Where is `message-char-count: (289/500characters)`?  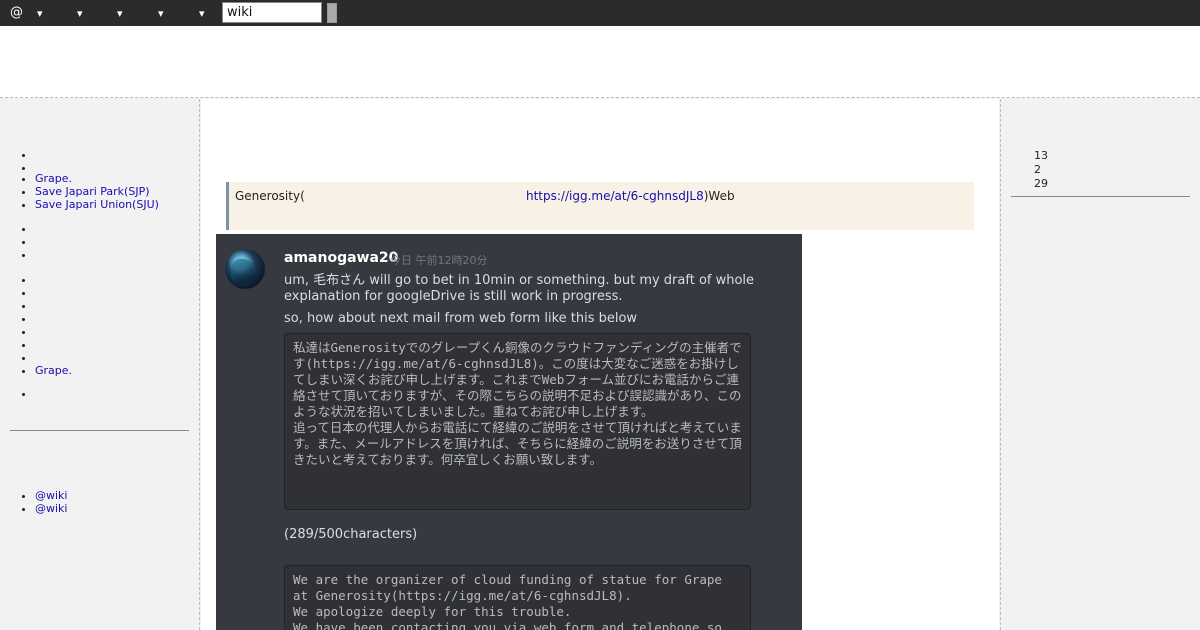
message-char-count: (289/500characters) is located at coordinates (351, 534).